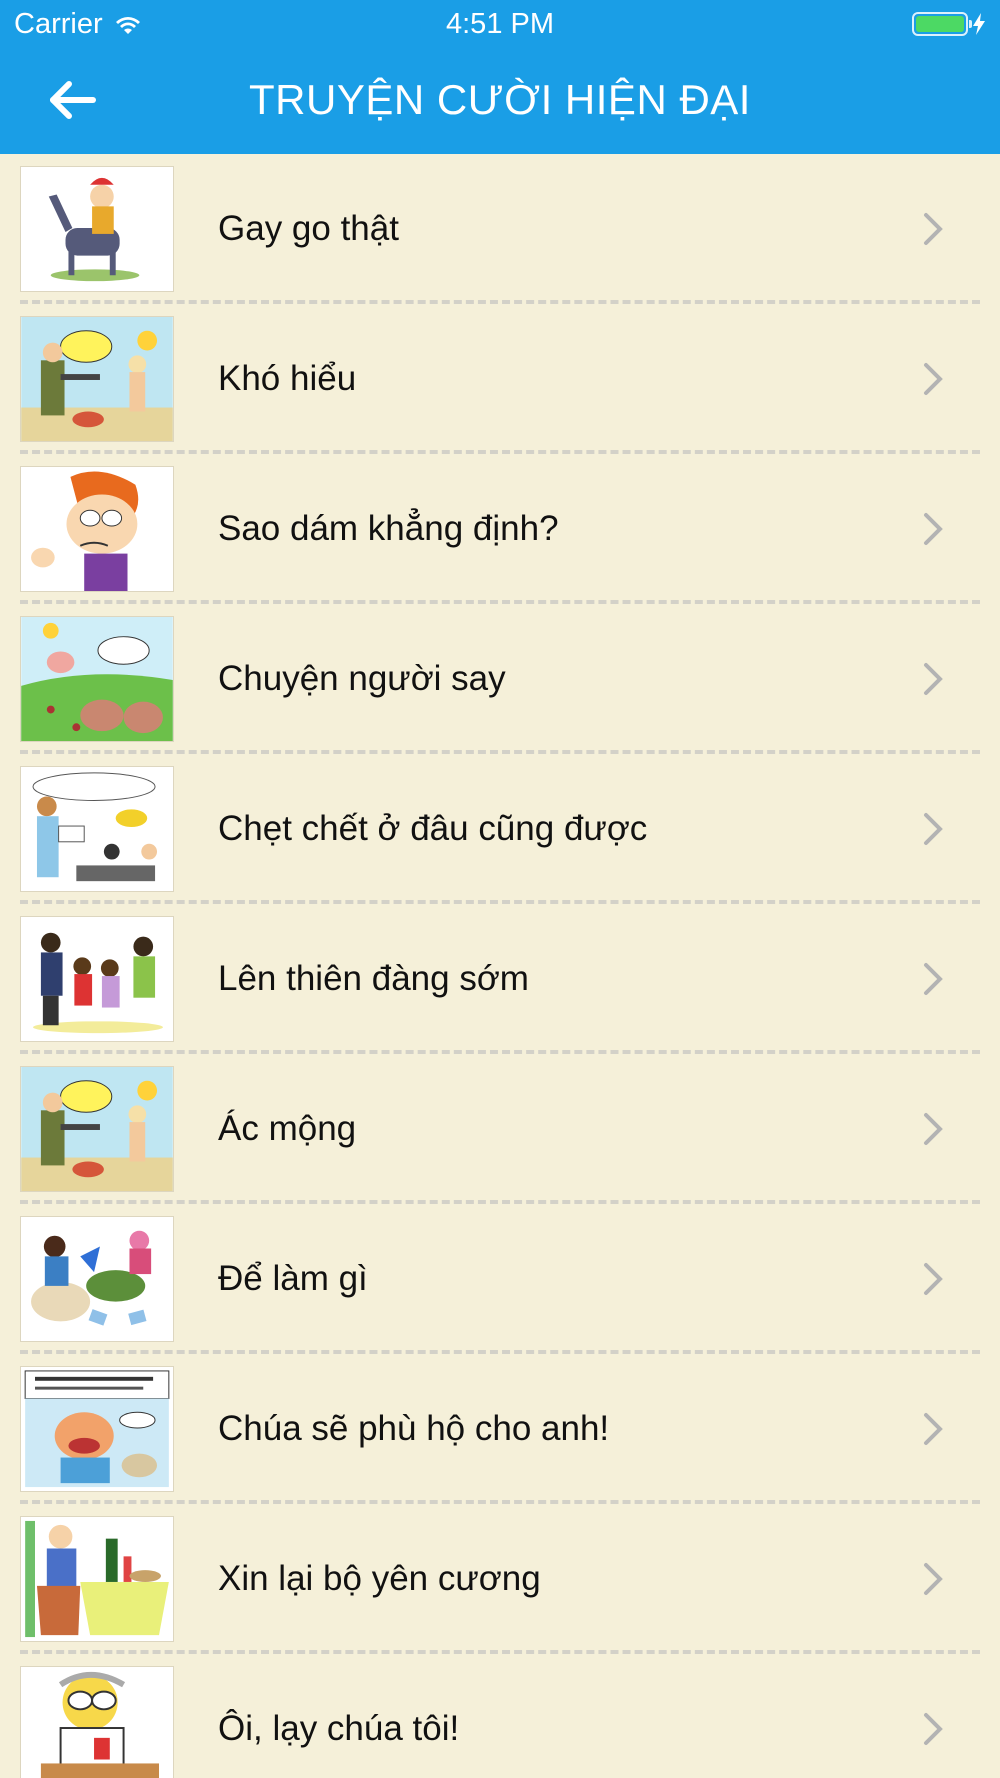 The height and width of the screenshot is (1778, 1000). I want to click on story-title: Ôi, lạy chúa tôi!, so click(339, 1728).